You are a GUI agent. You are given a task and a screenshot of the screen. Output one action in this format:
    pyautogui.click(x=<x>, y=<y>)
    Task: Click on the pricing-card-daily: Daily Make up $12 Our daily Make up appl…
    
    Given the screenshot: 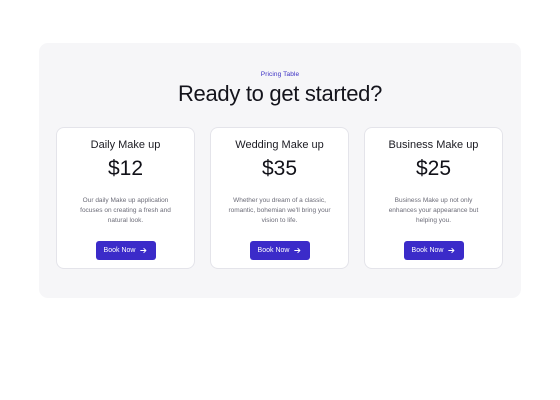 What is the action you would take?
    pyautogui.click(x=125, y=198)
    